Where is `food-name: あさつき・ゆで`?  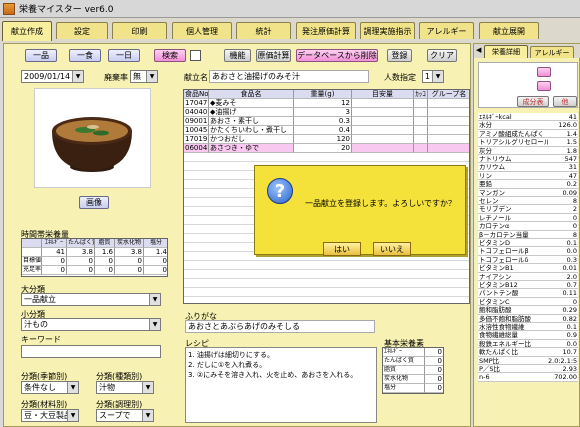 food-name: あさつき・ゆで is located at coordinates (251, 148).